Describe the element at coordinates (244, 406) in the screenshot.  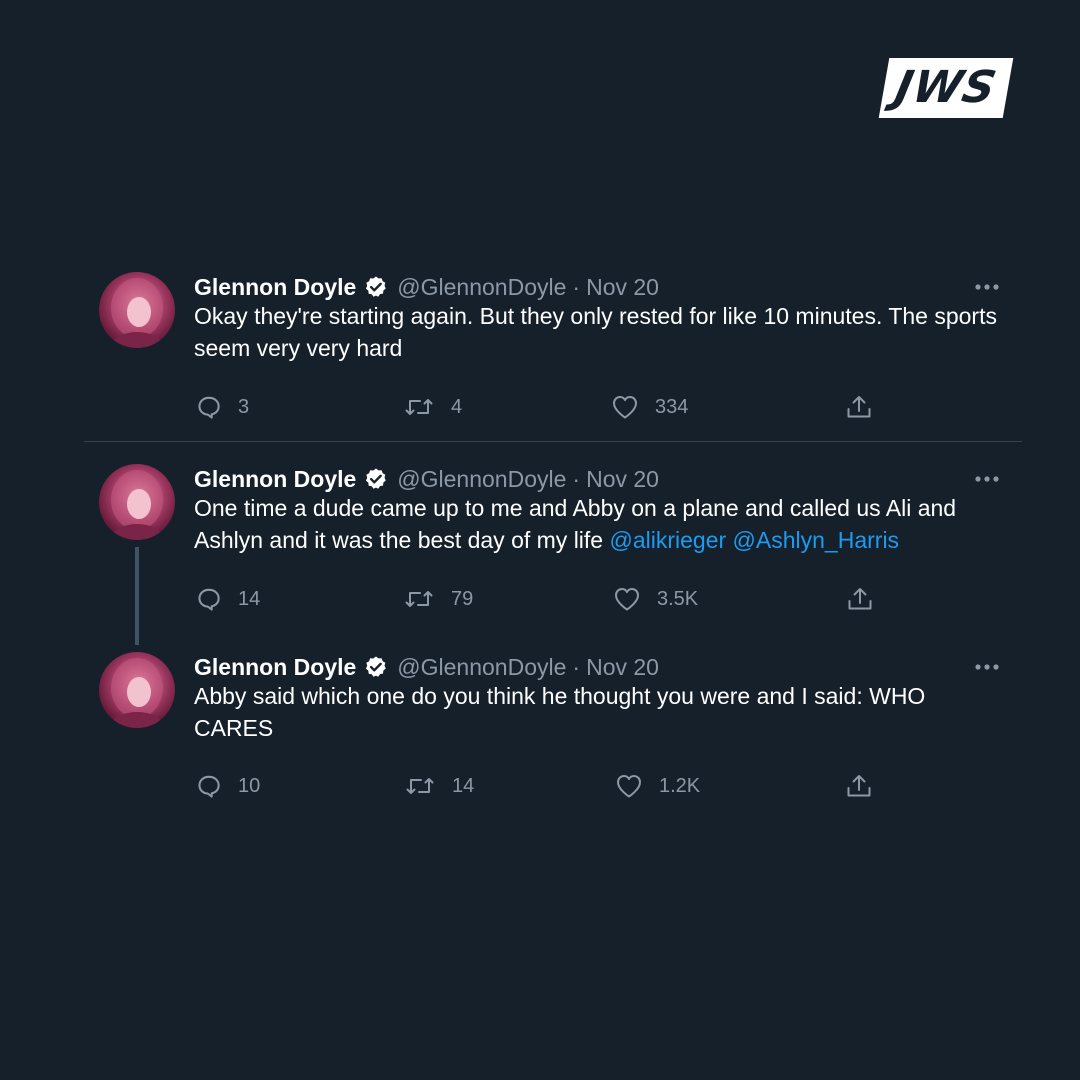
I see `reply-count: 3` at that location.